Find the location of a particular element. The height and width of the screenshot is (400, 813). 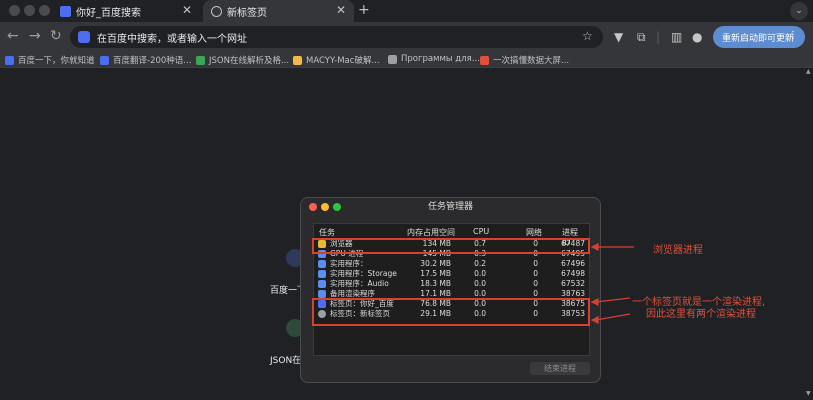

window-minimize-button is located at coordinates (29, 10).